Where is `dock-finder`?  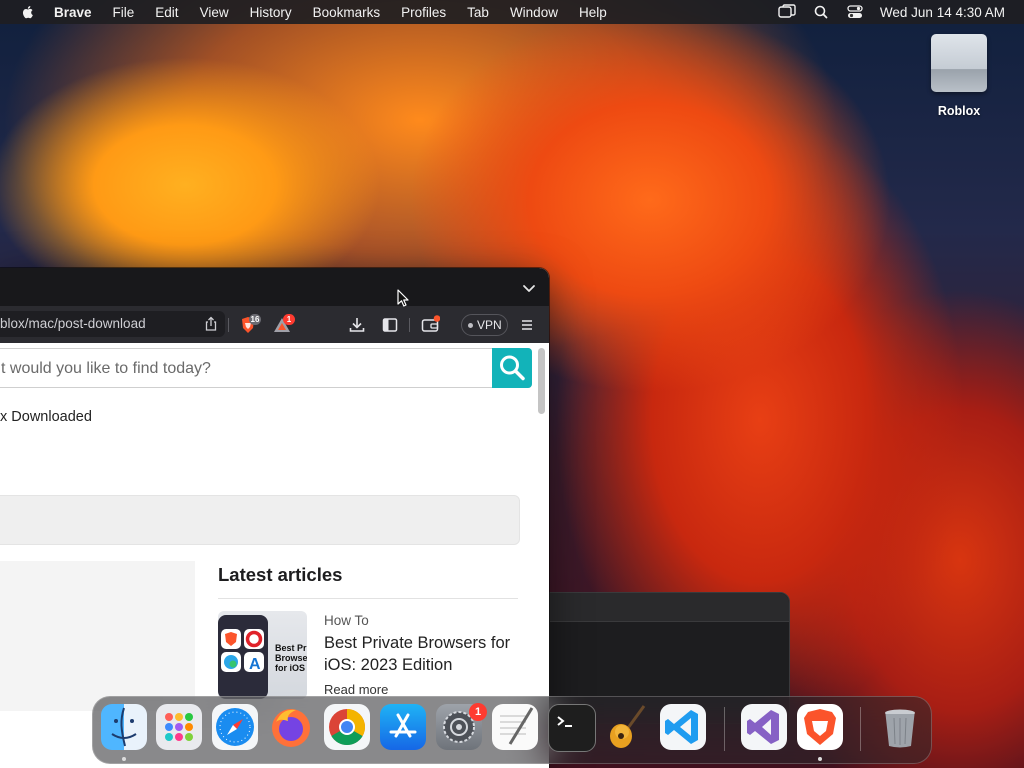
dock-finder is located at coordinates (124, 727).